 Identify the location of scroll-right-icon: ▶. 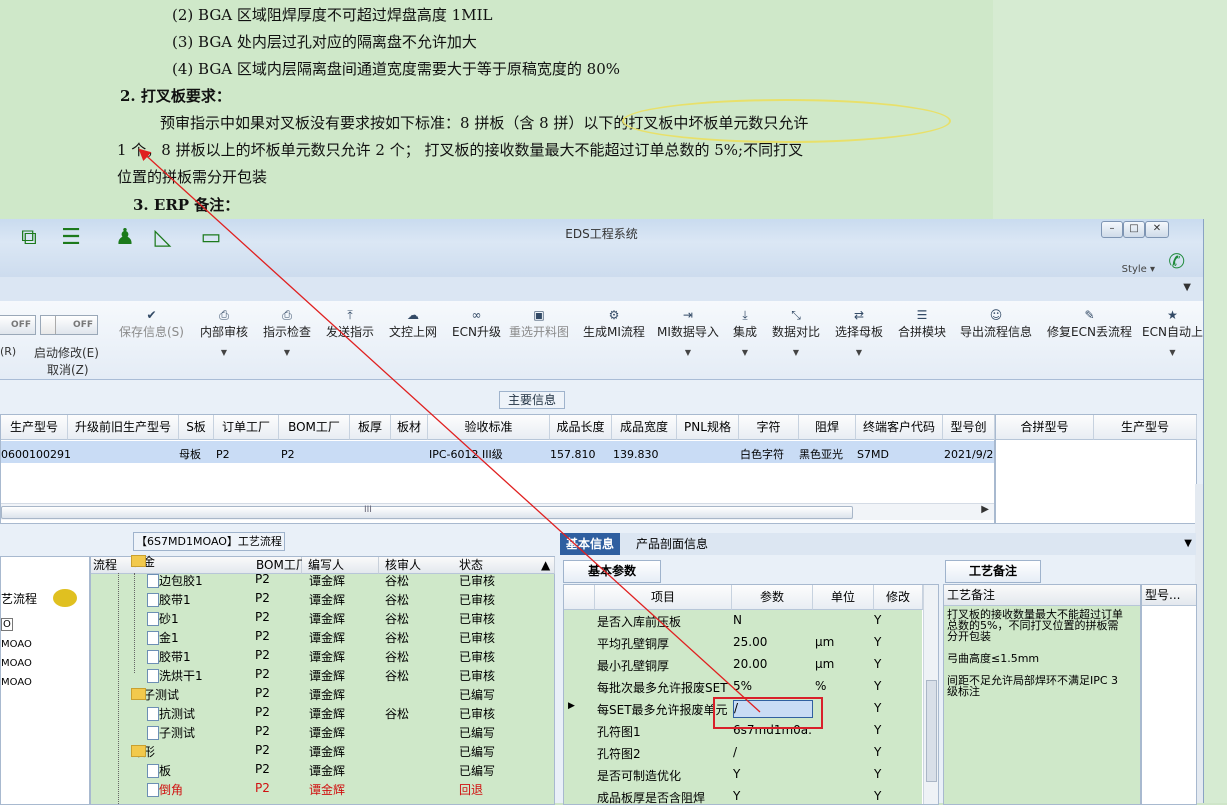
(985, 509).